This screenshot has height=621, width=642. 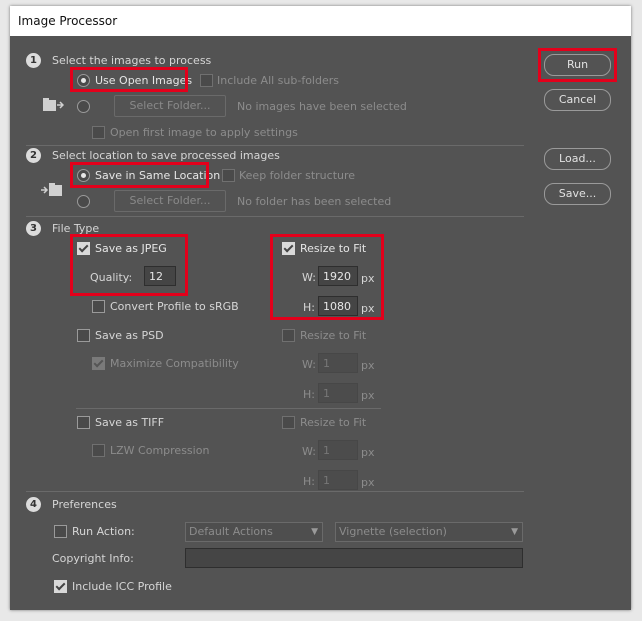 What do you see at coordinates (129, 265) in the screenshot?
I see `highlight-save-as-jpeg` at bounding box center [129, 265].